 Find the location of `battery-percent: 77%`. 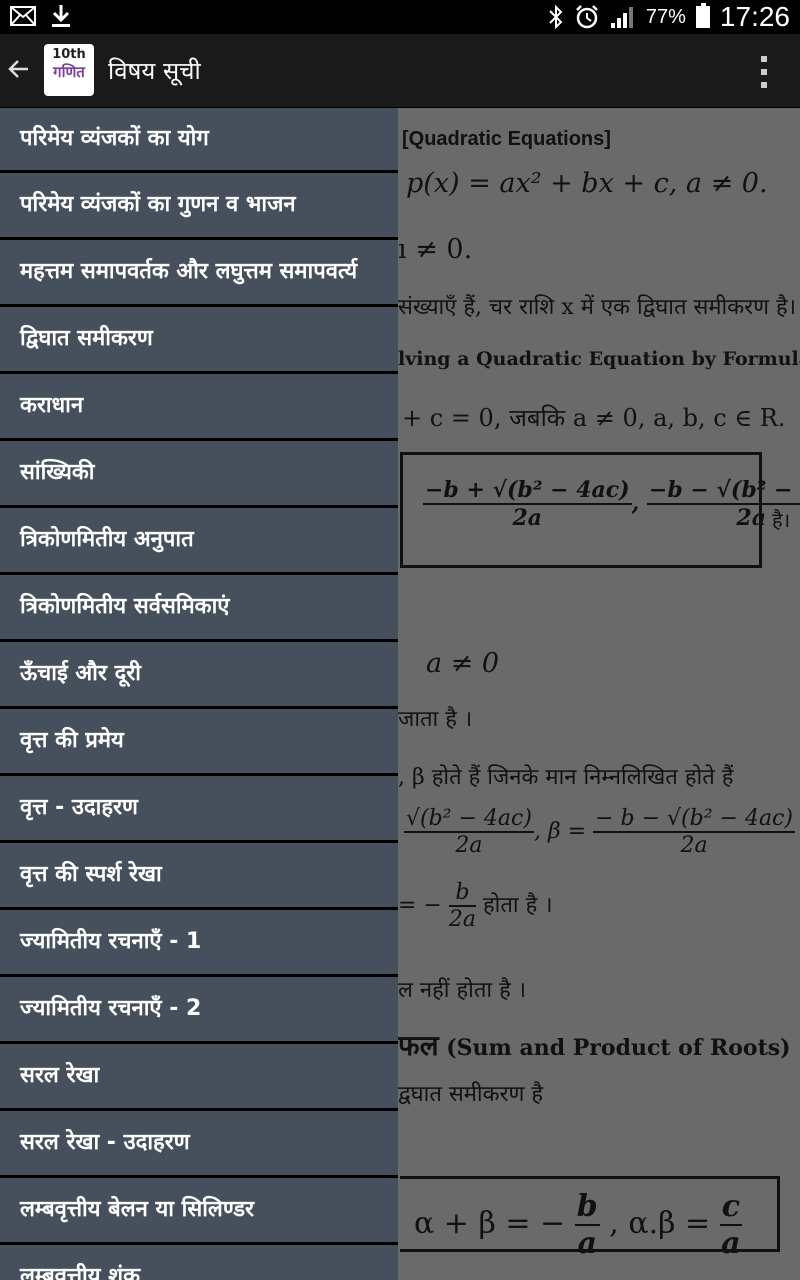

battery-percent: 77% is located at coordinates (665, 16).